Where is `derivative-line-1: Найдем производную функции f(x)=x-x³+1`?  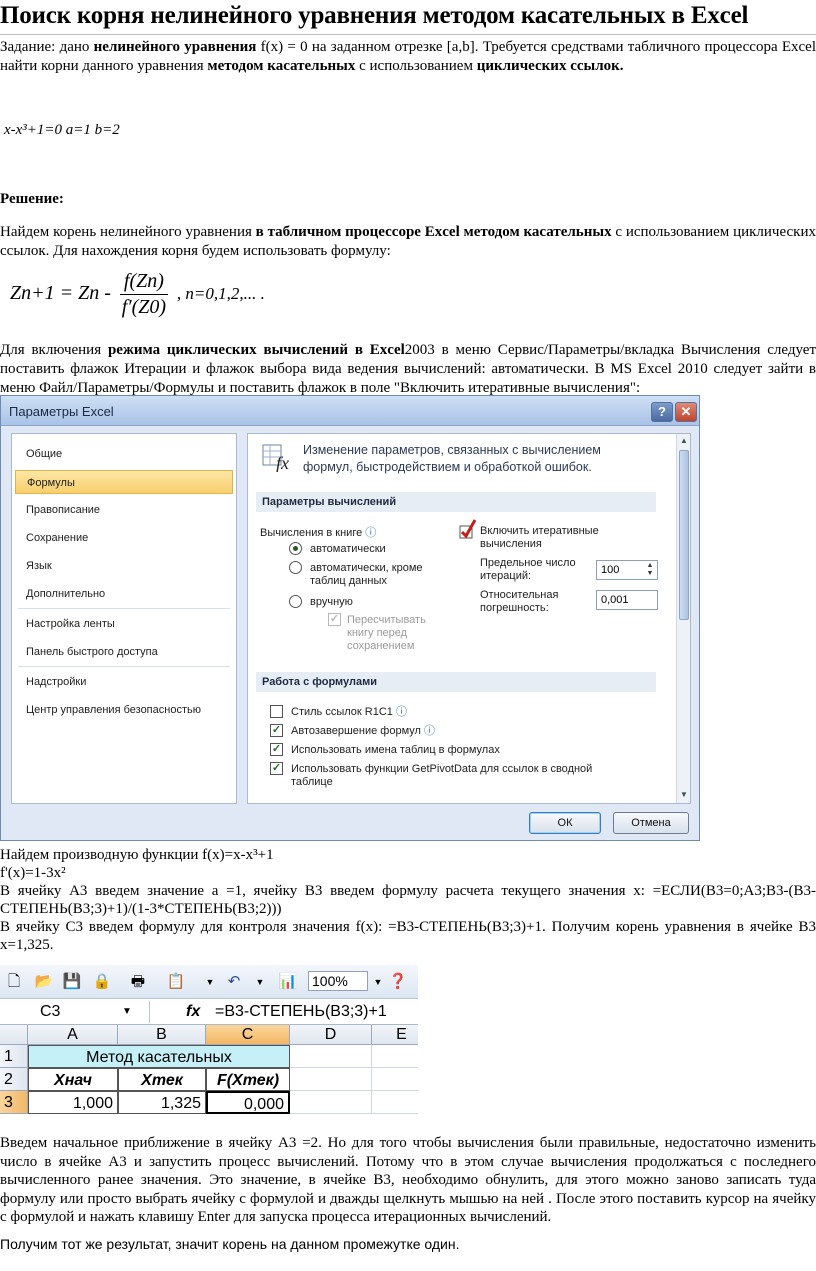
derivative-line-1: Найдем производную функции f(x)=x-x³+1 is located at coordinates (137, 855).